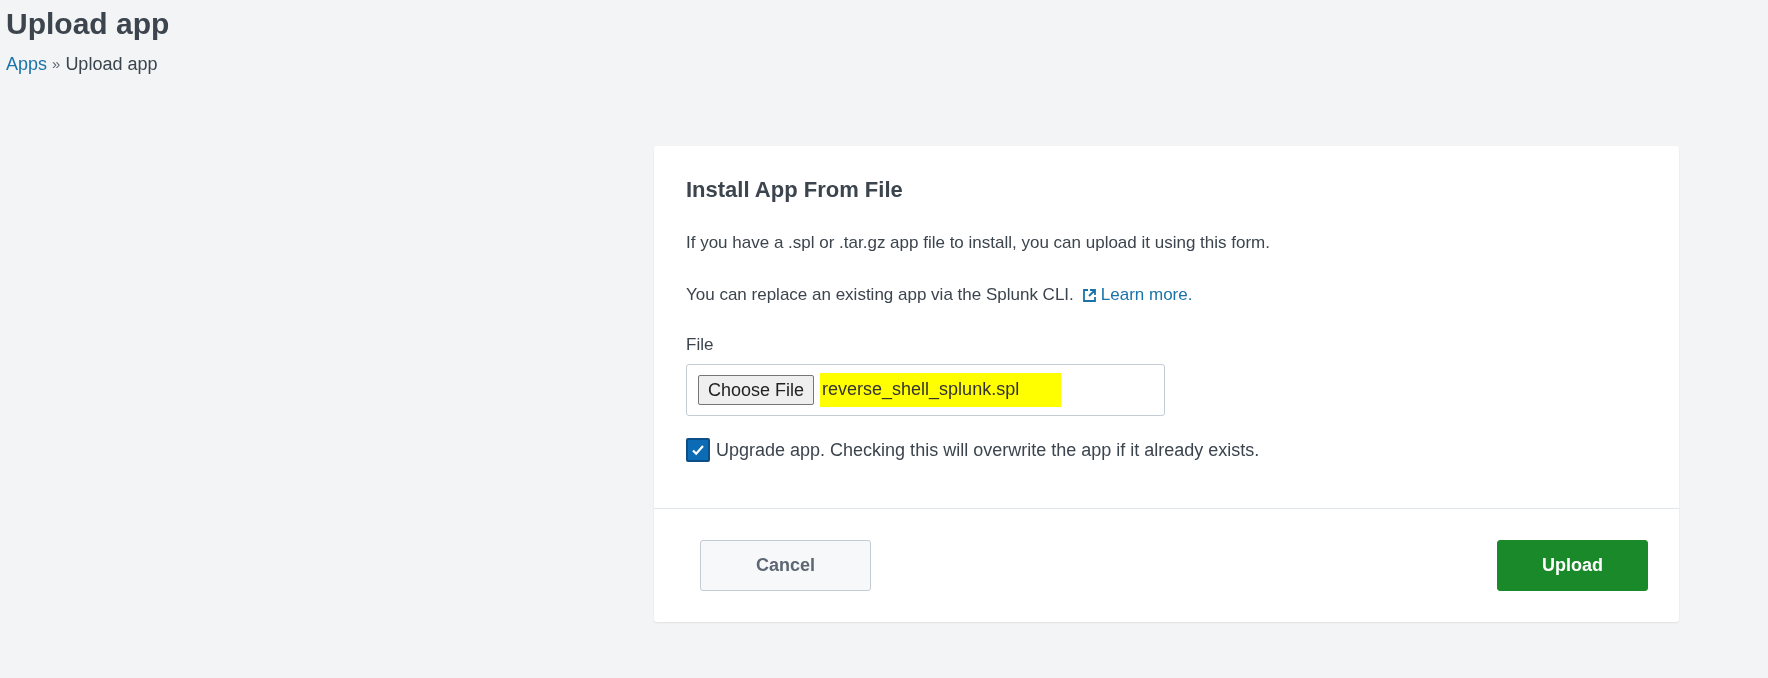 This screenshot has width=1768, height=678. I want to click on upgrade-checkbox, so click(698, 450).